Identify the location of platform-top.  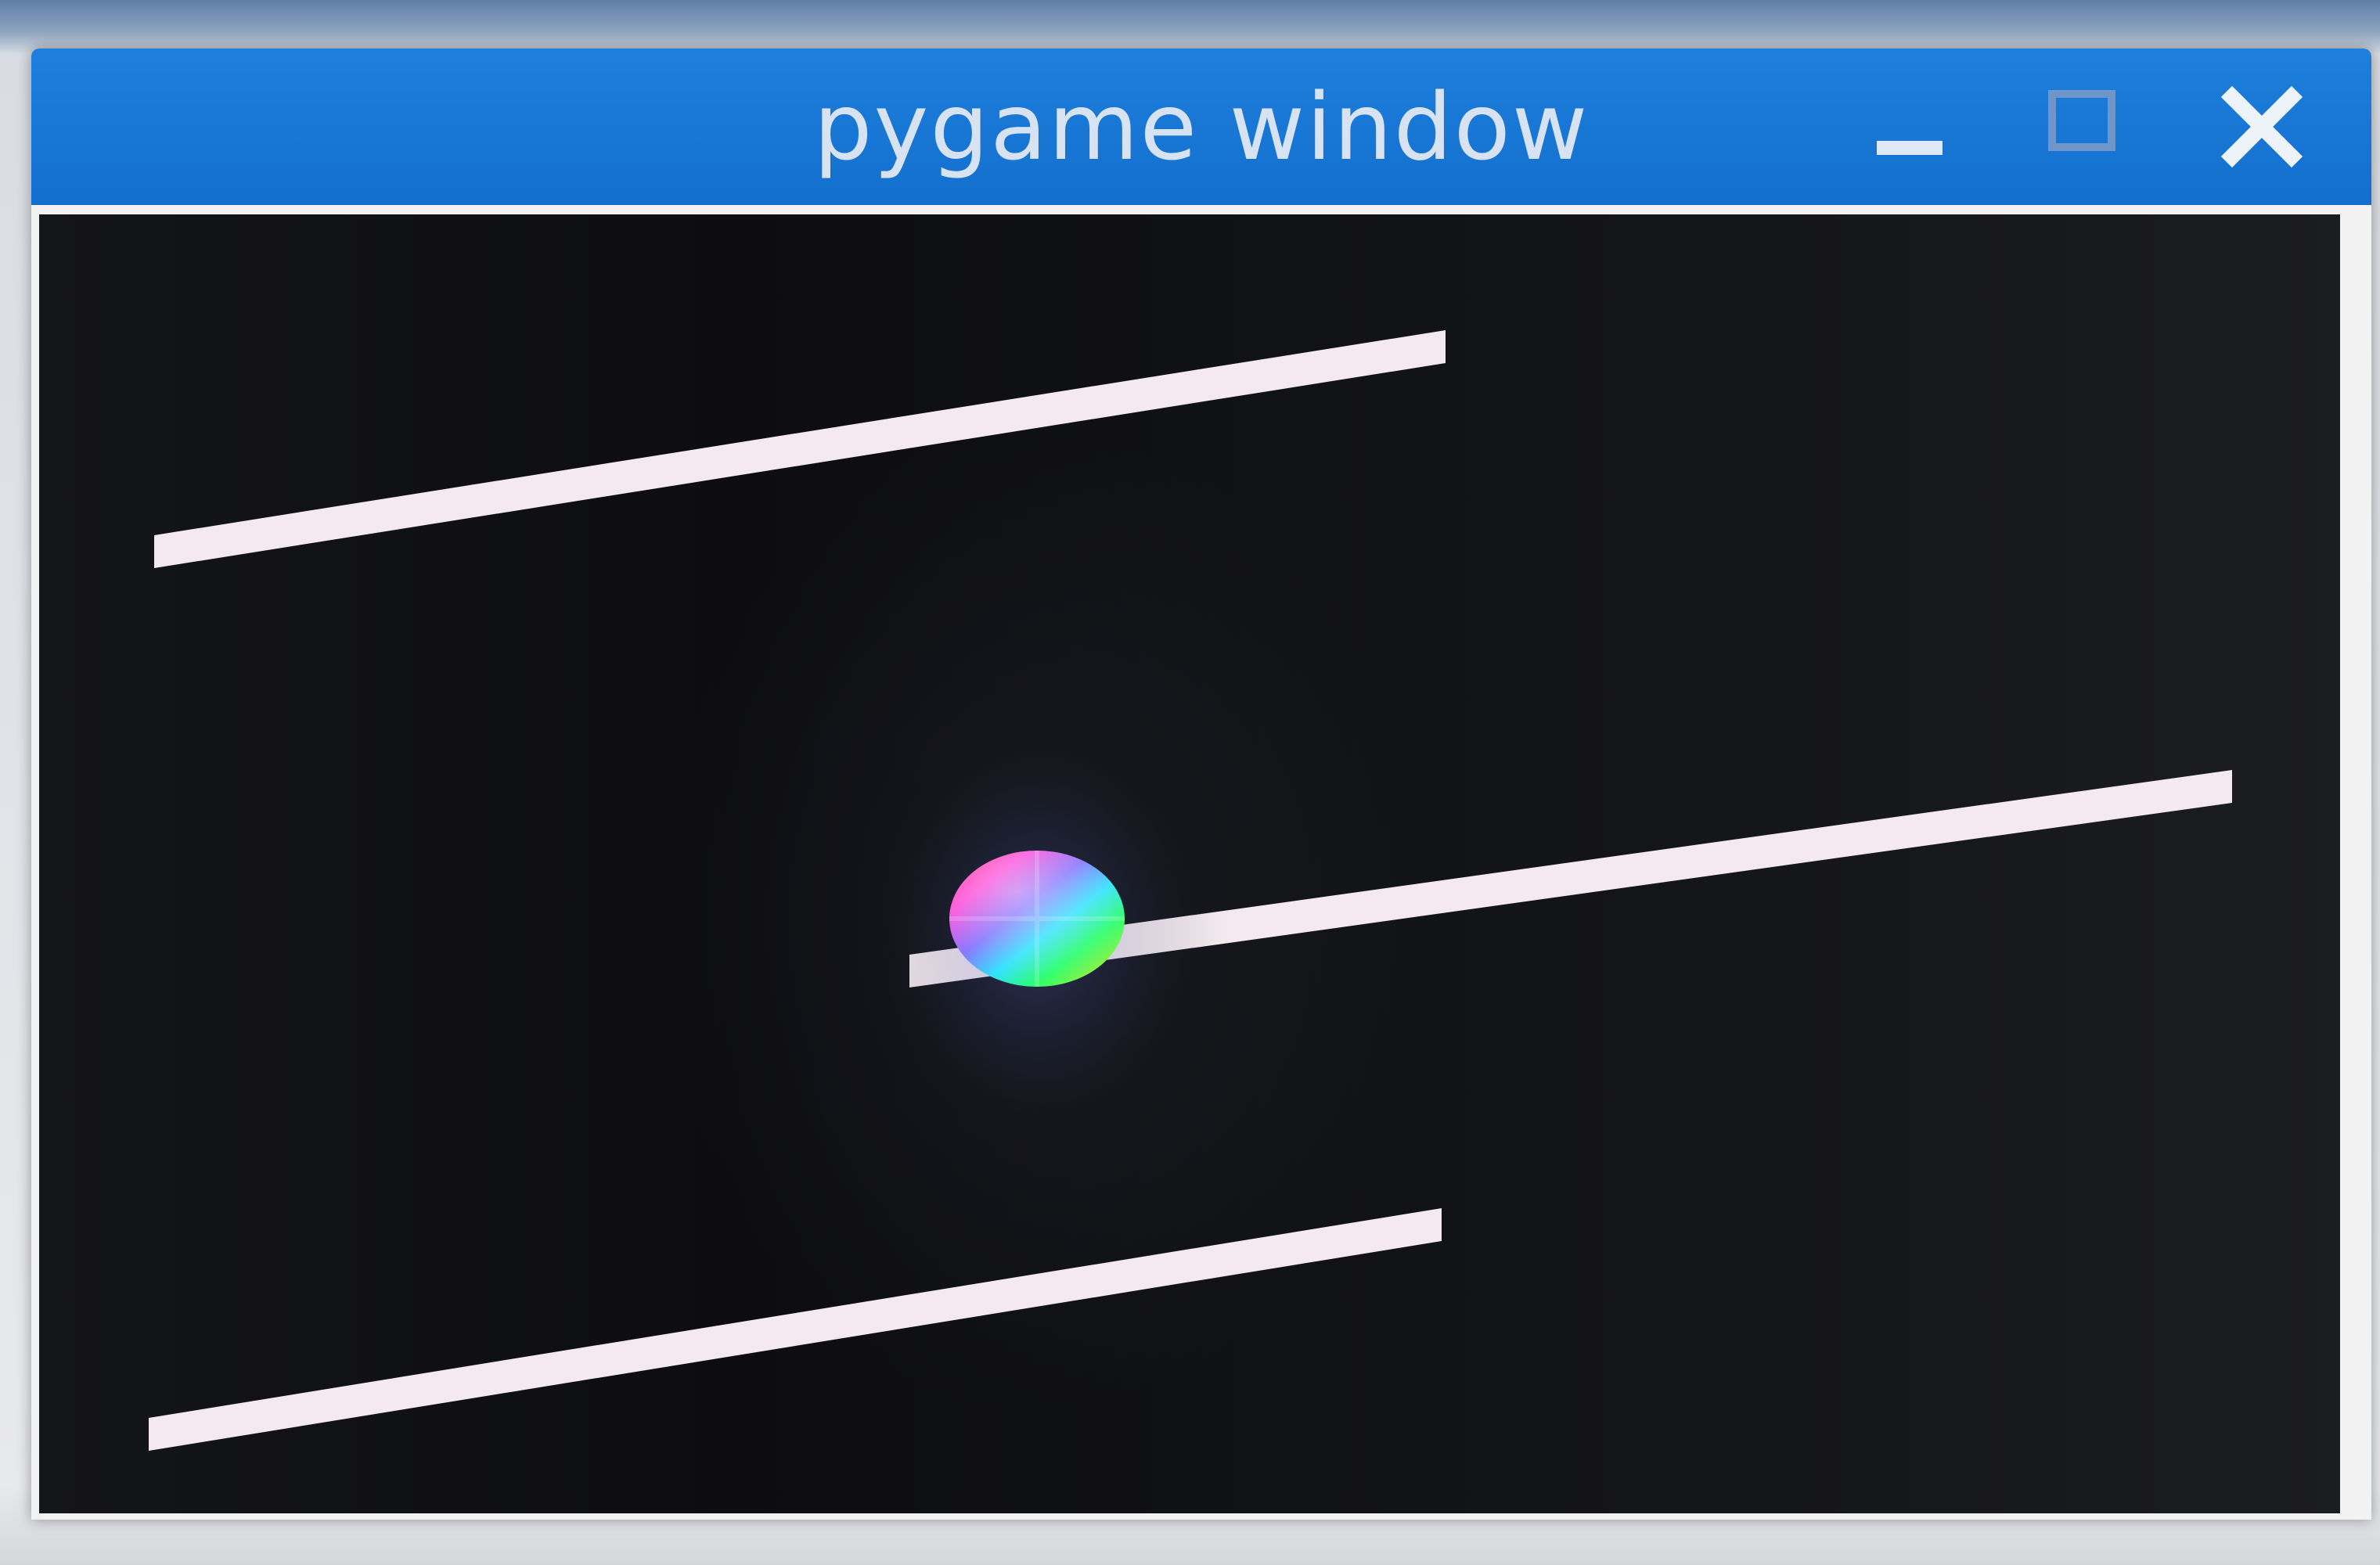
(800, 449).